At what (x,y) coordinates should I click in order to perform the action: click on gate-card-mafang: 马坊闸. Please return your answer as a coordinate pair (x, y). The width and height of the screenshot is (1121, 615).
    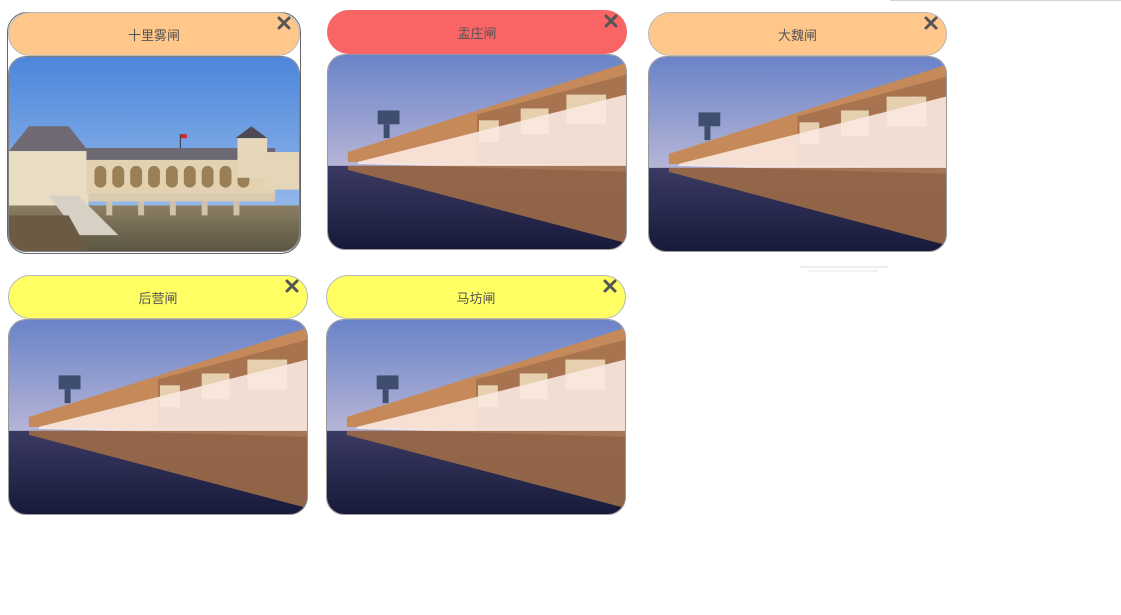
    Looking at the image, I should click on (476, 396).